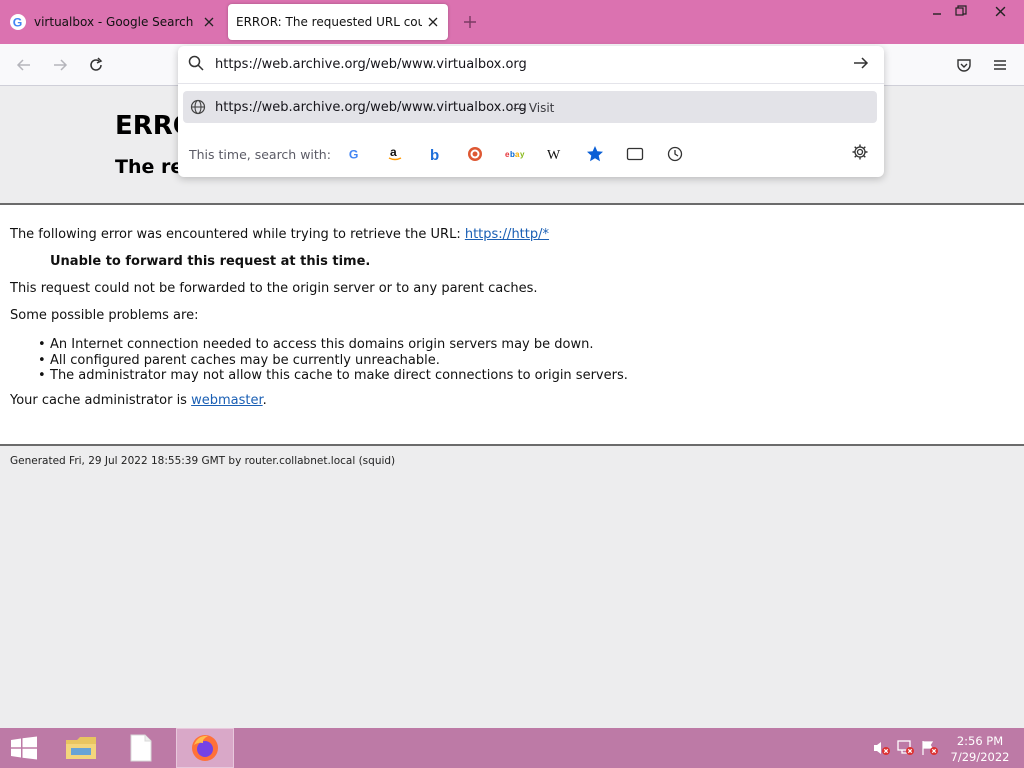  What do you see at coordinates (980, 749) in the screenshot?
I see `system-clock: 2:56 PM 7/29/2022` at bounding box center [980, 749].